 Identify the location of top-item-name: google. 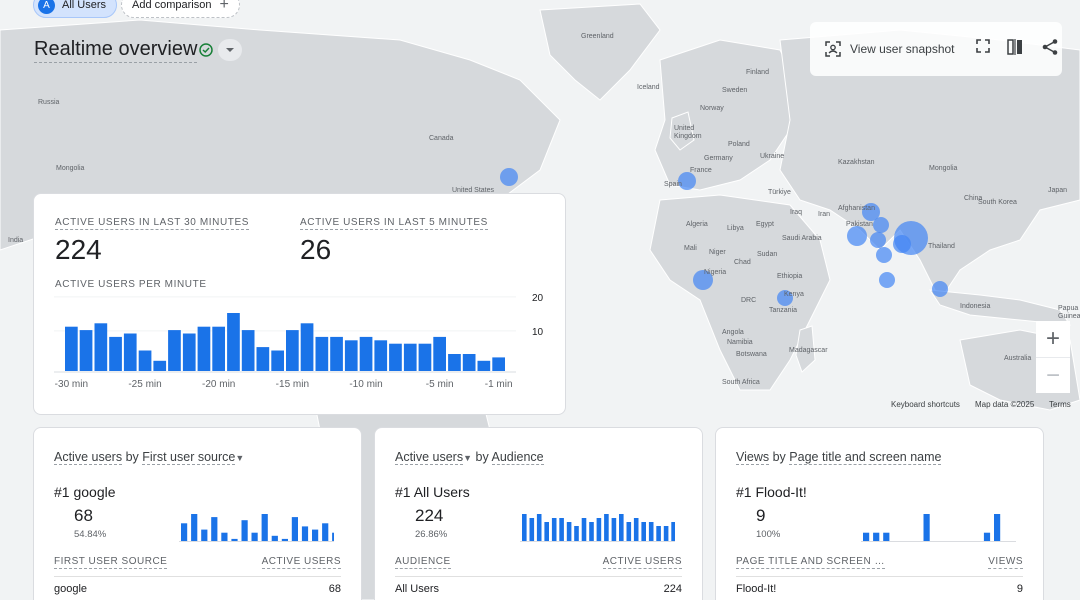
(94, 492).